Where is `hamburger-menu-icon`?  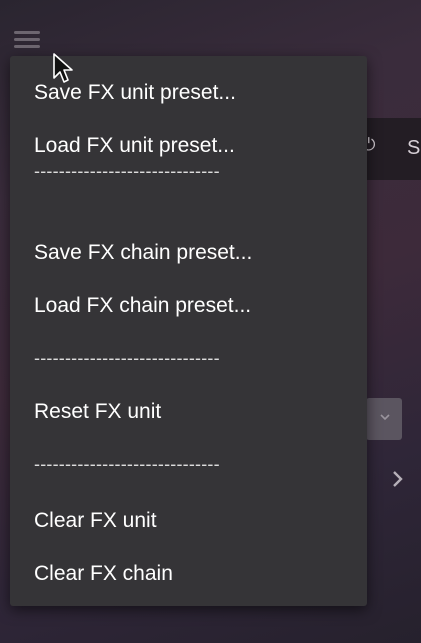 hamburger-menu-icon is located at coordinates (29, 39).